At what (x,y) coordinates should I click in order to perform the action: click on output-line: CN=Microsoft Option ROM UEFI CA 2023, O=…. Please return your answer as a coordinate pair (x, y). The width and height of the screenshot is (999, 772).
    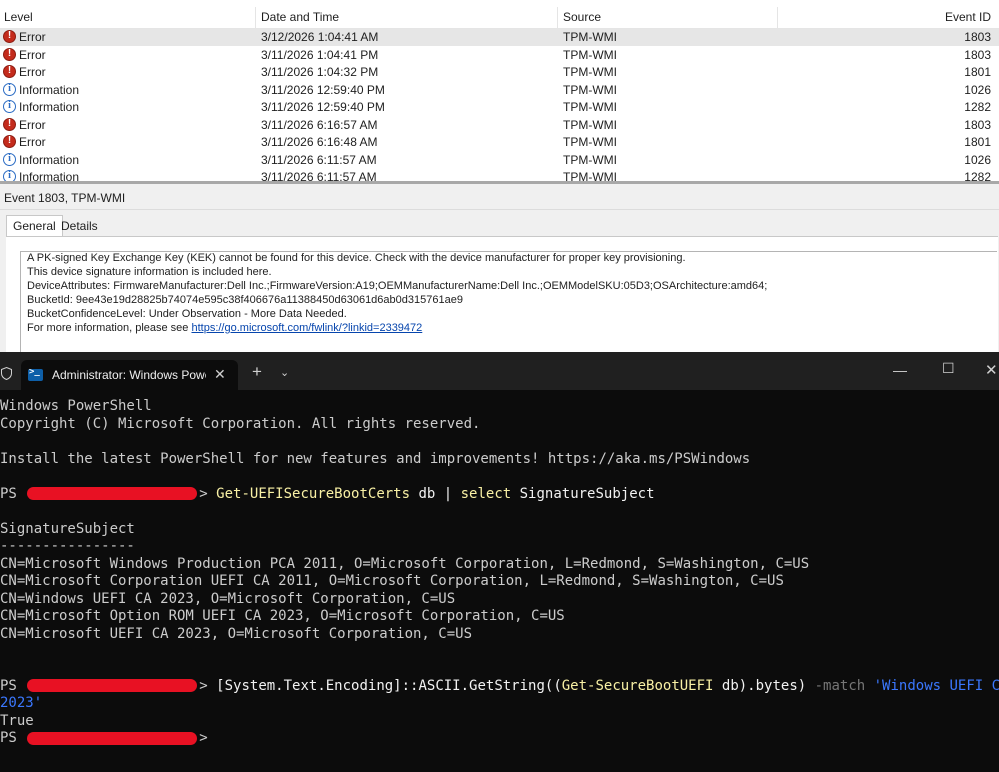
    Looking at the image, I should click on (282, 616).